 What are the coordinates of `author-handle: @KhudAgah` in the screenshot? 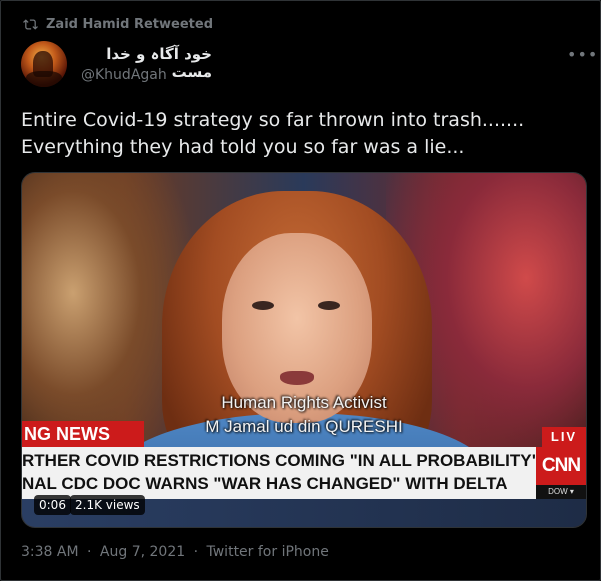 It's located at (124, 75).